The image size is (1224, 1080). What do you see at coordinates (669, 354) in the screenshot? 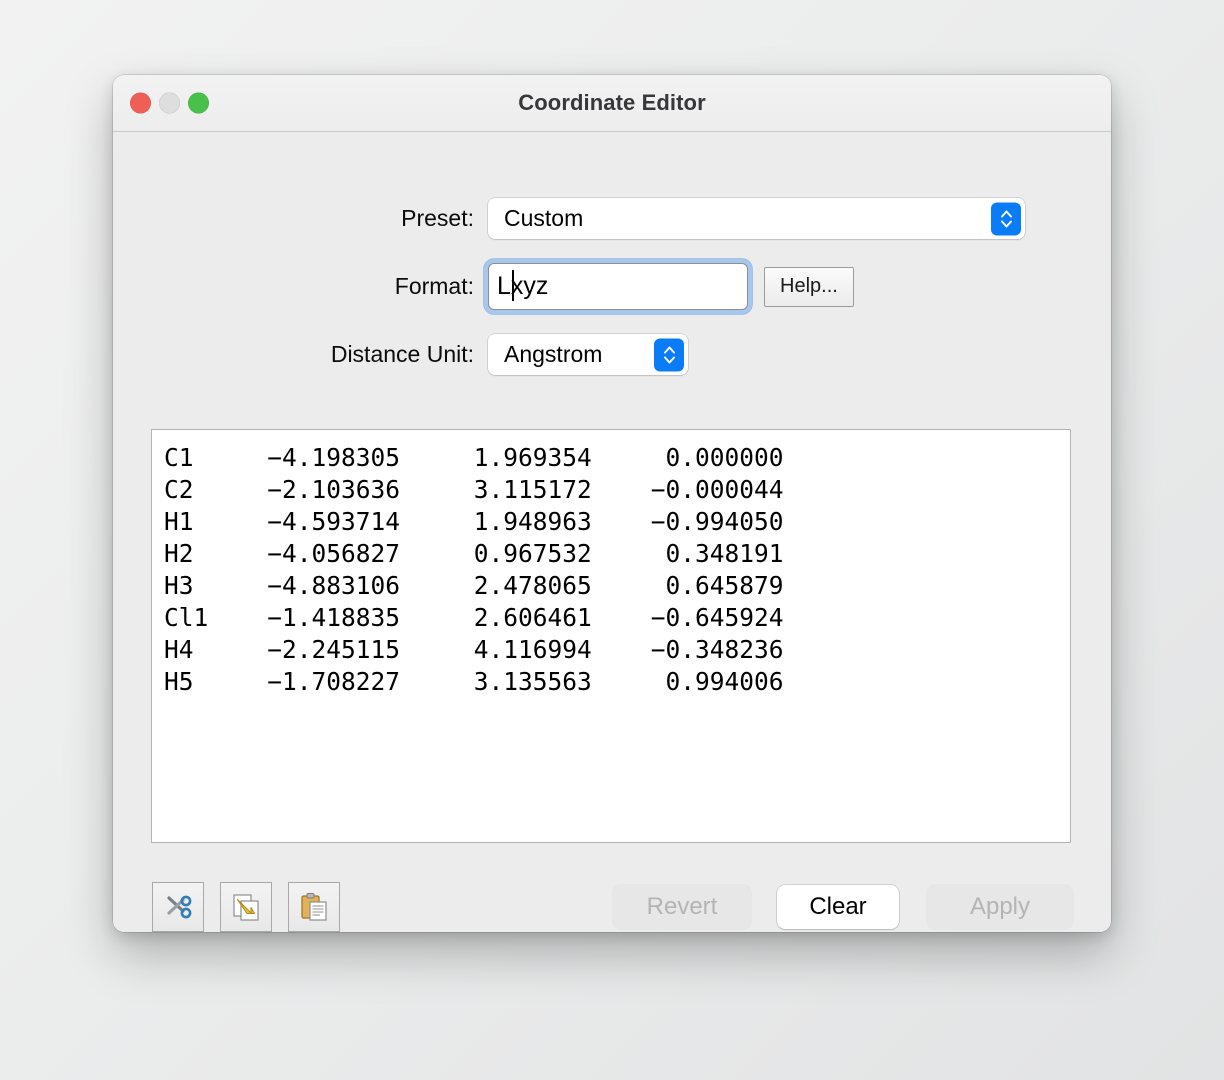
I see `distance-unit-stepper-icon` at bounding box center [669, 354].